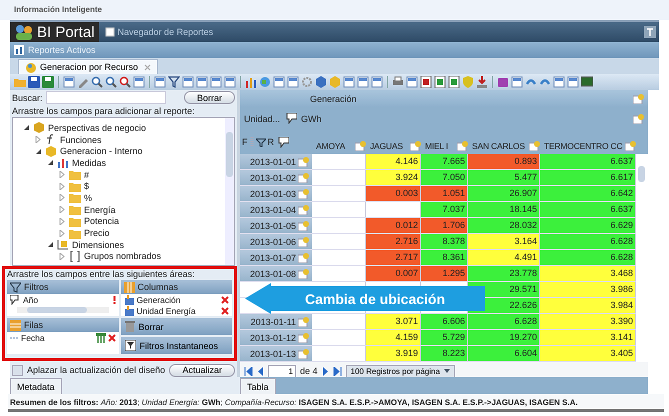  I want to click on clear-button: Borrar, so click(209, 97).